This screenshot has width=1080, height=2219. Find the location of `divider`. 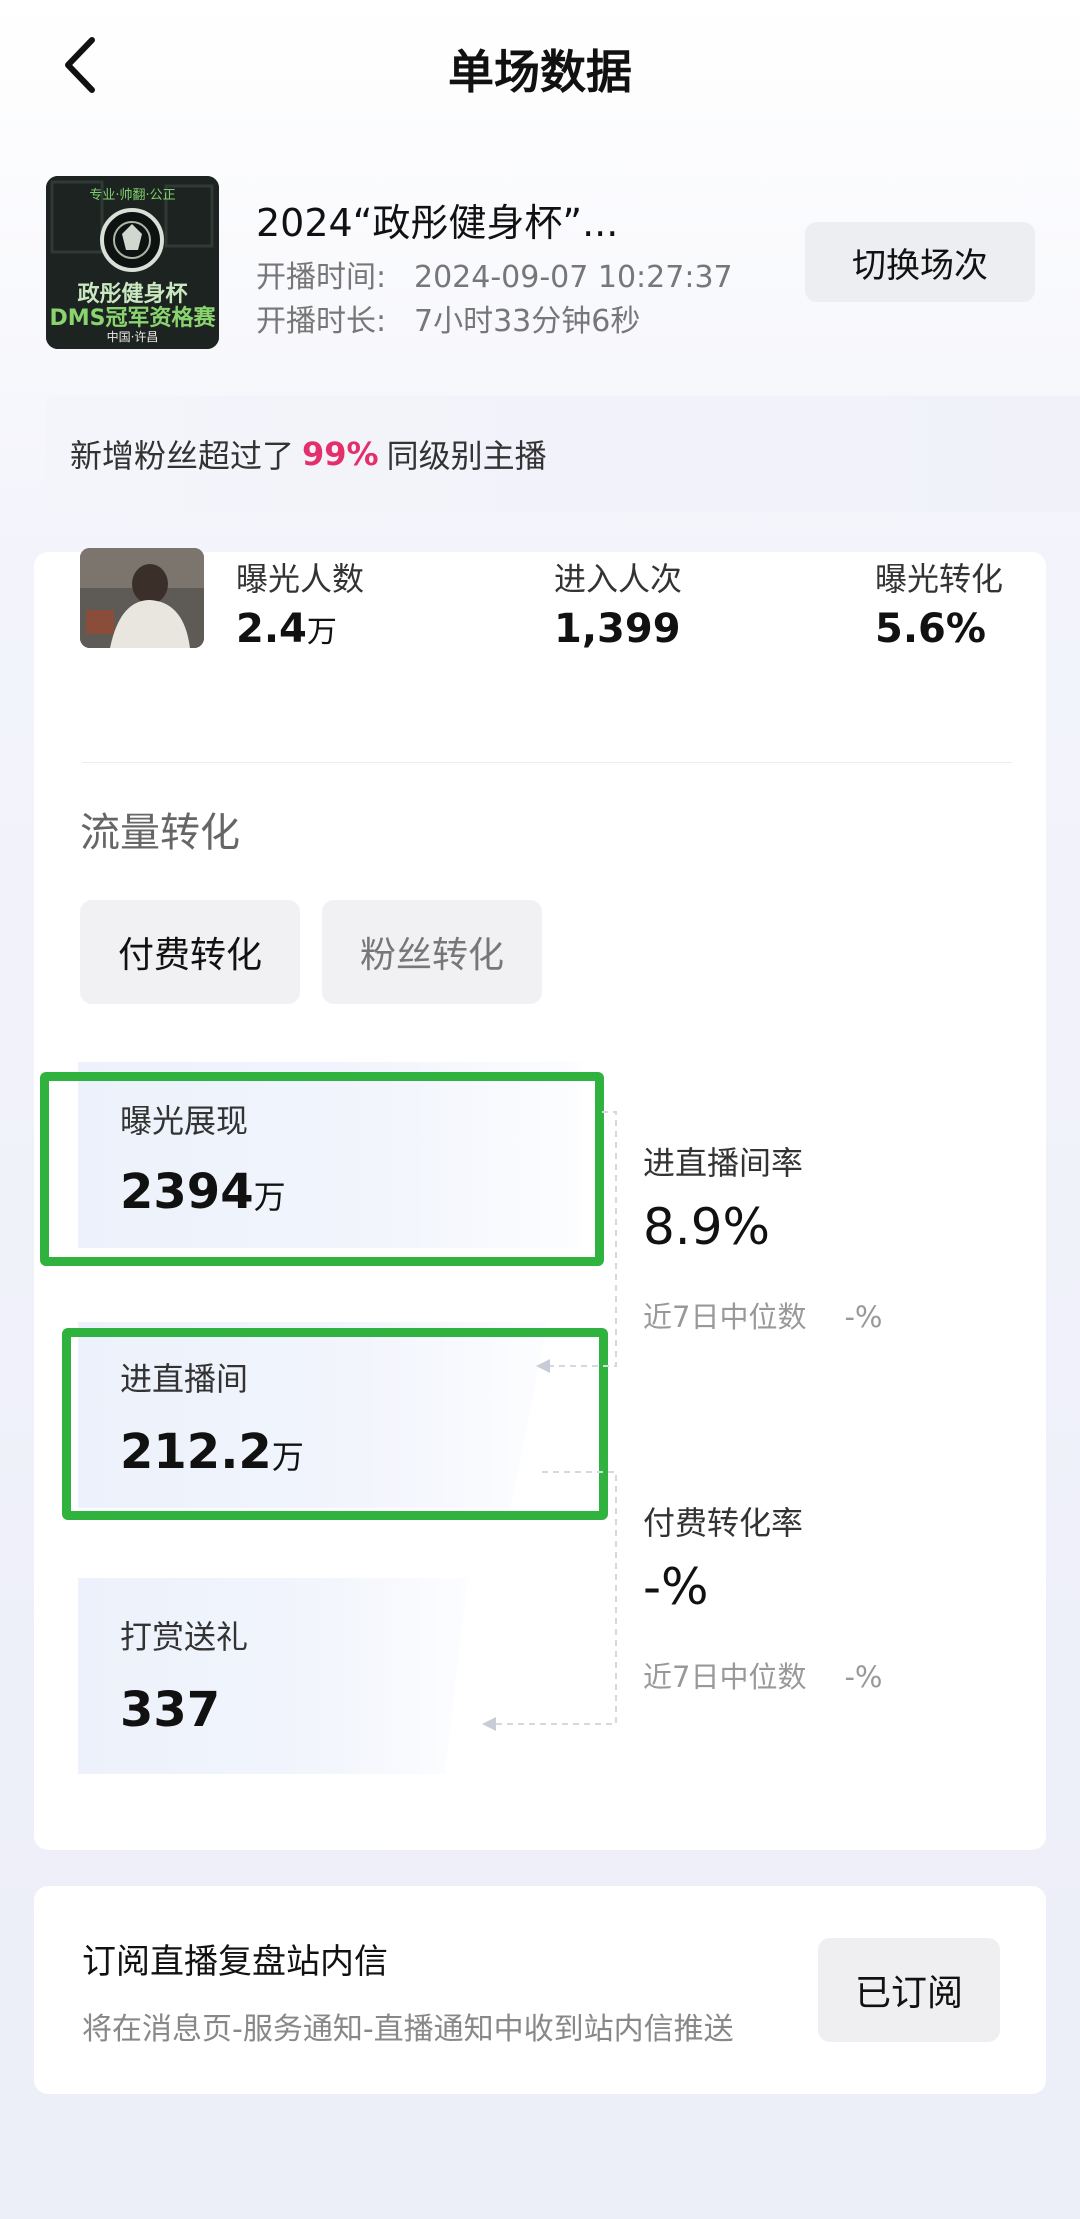

divider is located at coordinates (547, 762).